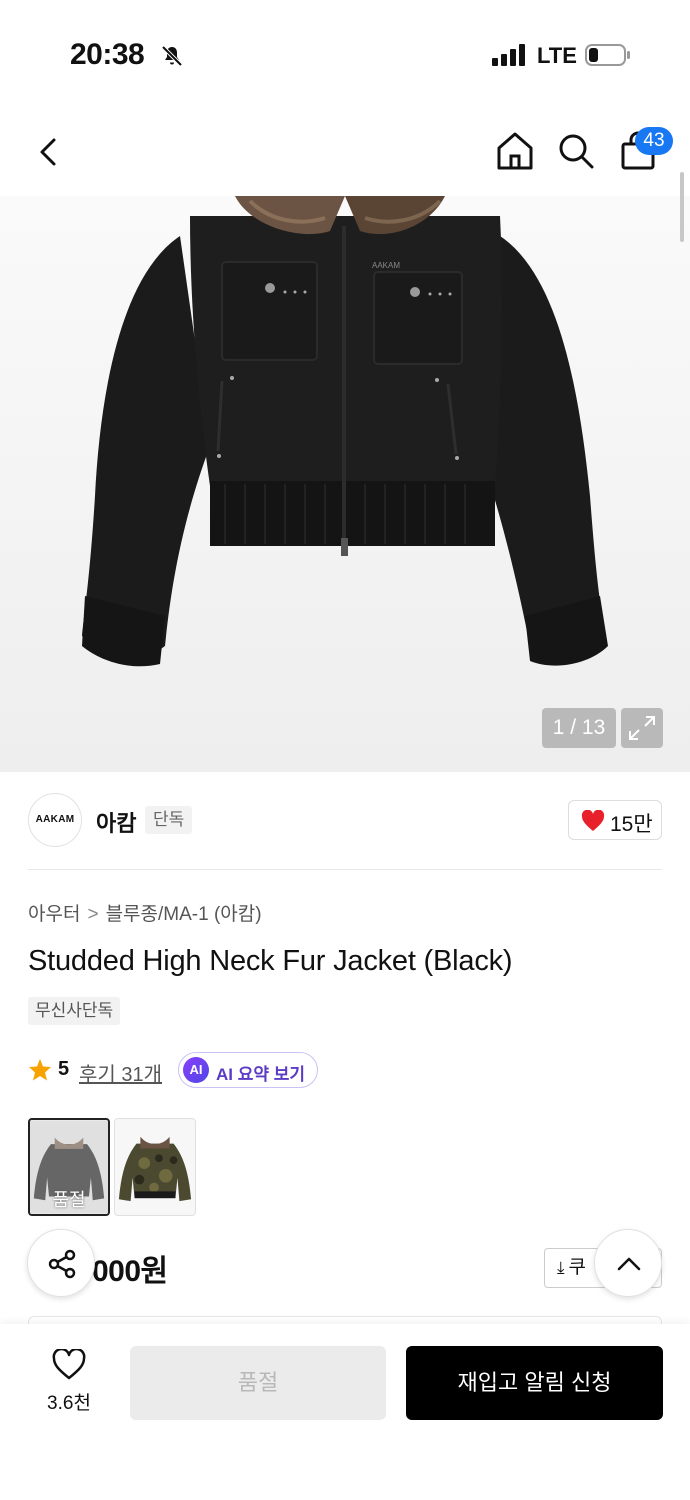 This screenshot has width=690, height=1500. What do you see at coordinates (345, 869) in the screenshot?
I see `divider` at bounding box center [345, 869].